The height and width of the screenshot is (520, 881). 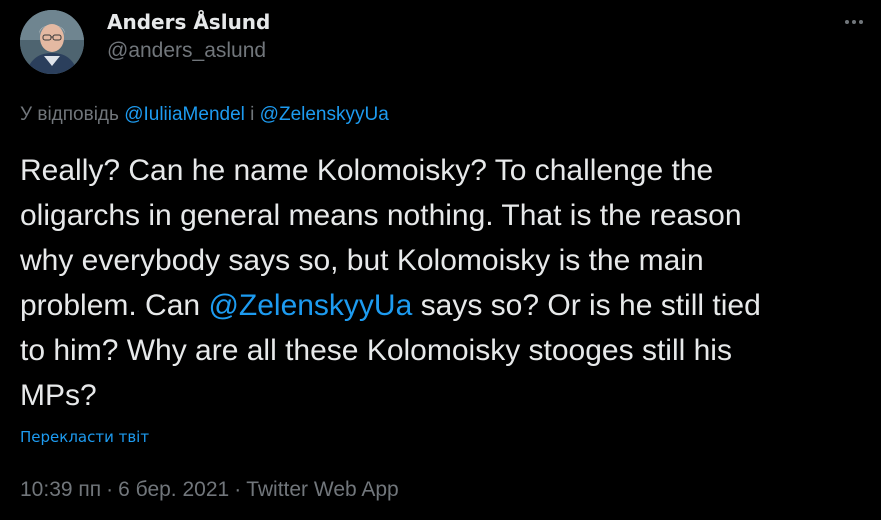 What do you see at coordinates (310, 305) in the screenshot?
I see `tweet-mention-zelenskyyua: @ZelenskyyUa` at bounding box center [310, 305].